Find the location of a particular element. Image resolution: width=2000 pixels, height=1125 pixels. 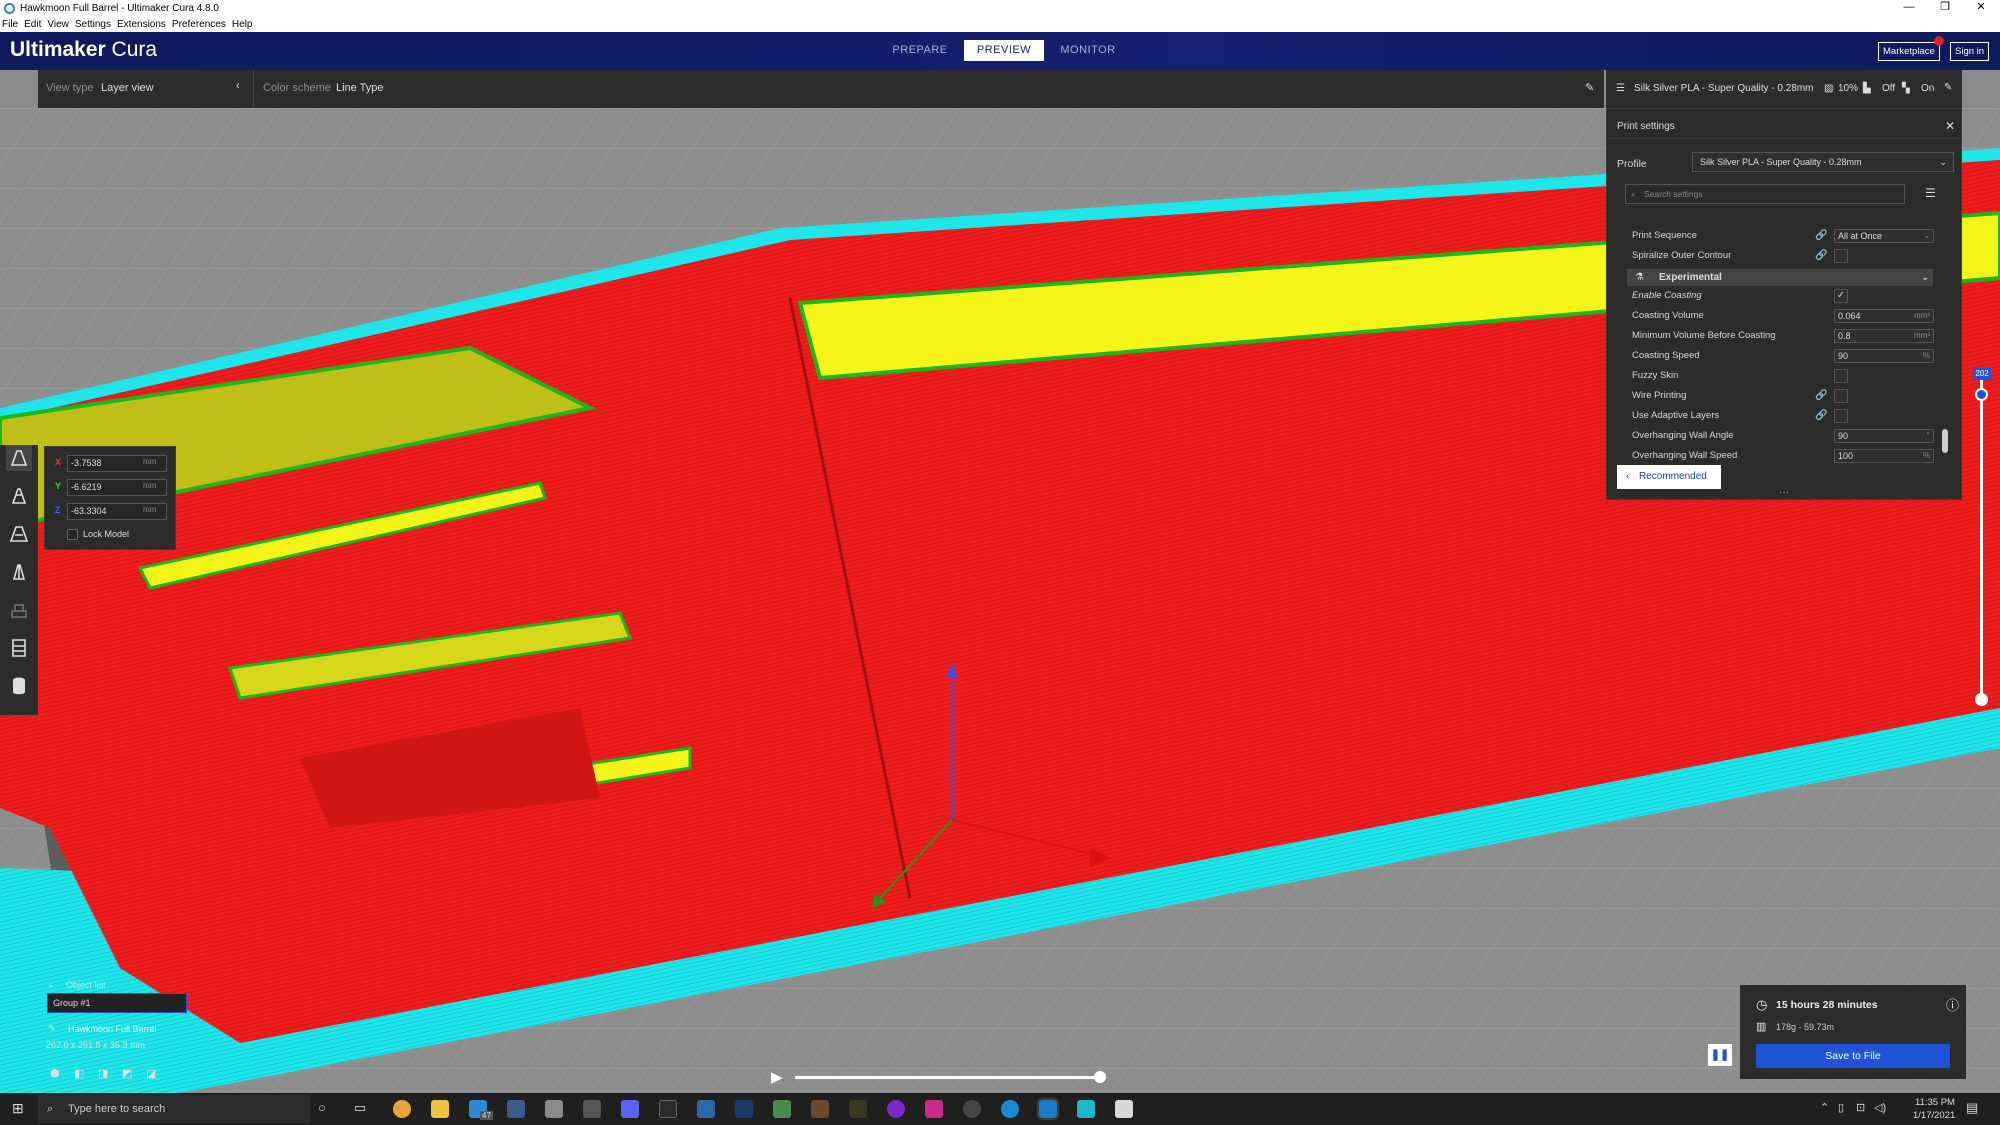

object-group-item: Group #1 is located at coordinates (117, 1003).